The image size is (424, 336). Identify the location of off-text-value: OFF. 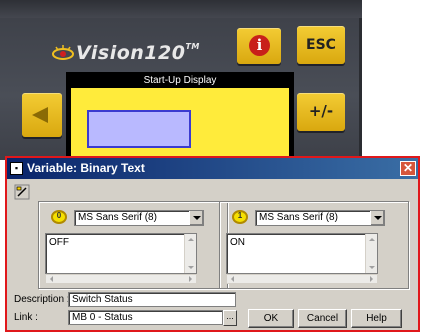
(59, 242).